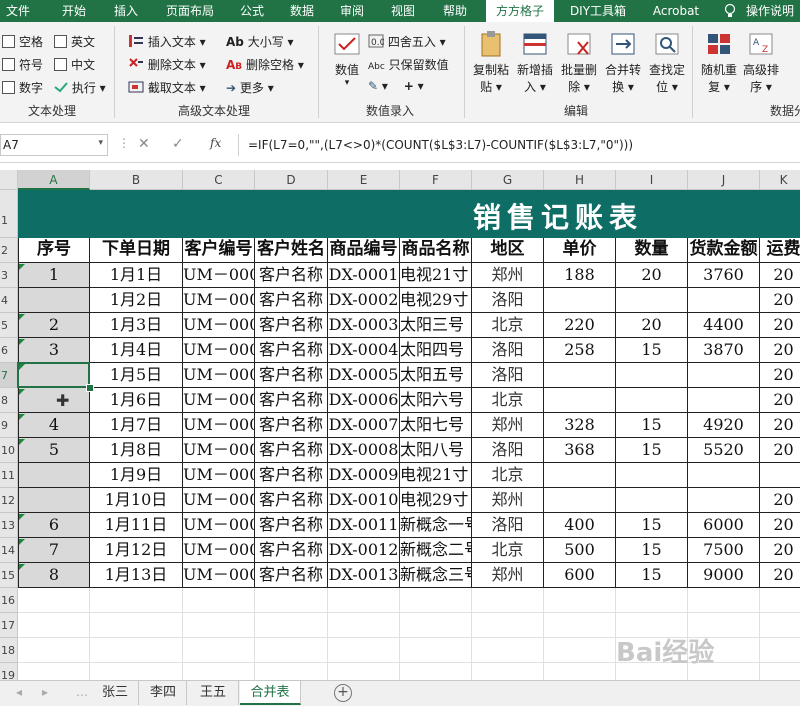 This screenshot has width=800, height=706. Describe the element at coordinates (403, 11) in the screenshot. I see `tab-view: 视图` at that location.